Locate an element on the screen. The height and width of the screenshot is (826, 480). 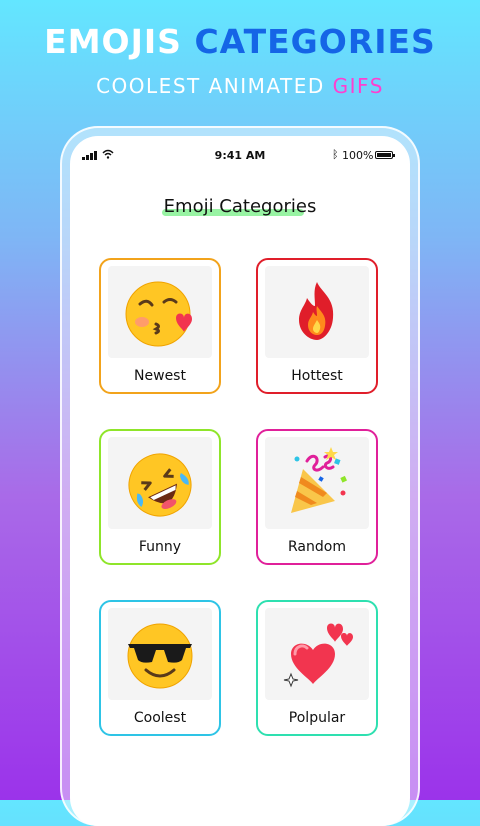
hearts-icon is located at coordinates (318, 655).